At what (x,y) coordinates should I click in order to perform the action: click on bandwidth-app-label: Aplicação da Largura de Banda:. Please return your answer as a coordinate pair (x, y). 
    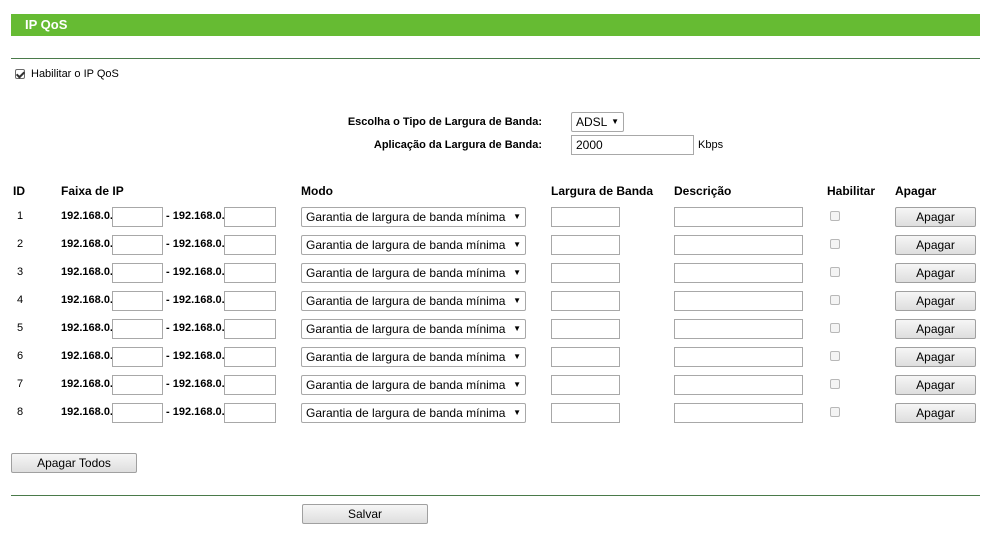
    Looking at the image, I should click on (457, 145).